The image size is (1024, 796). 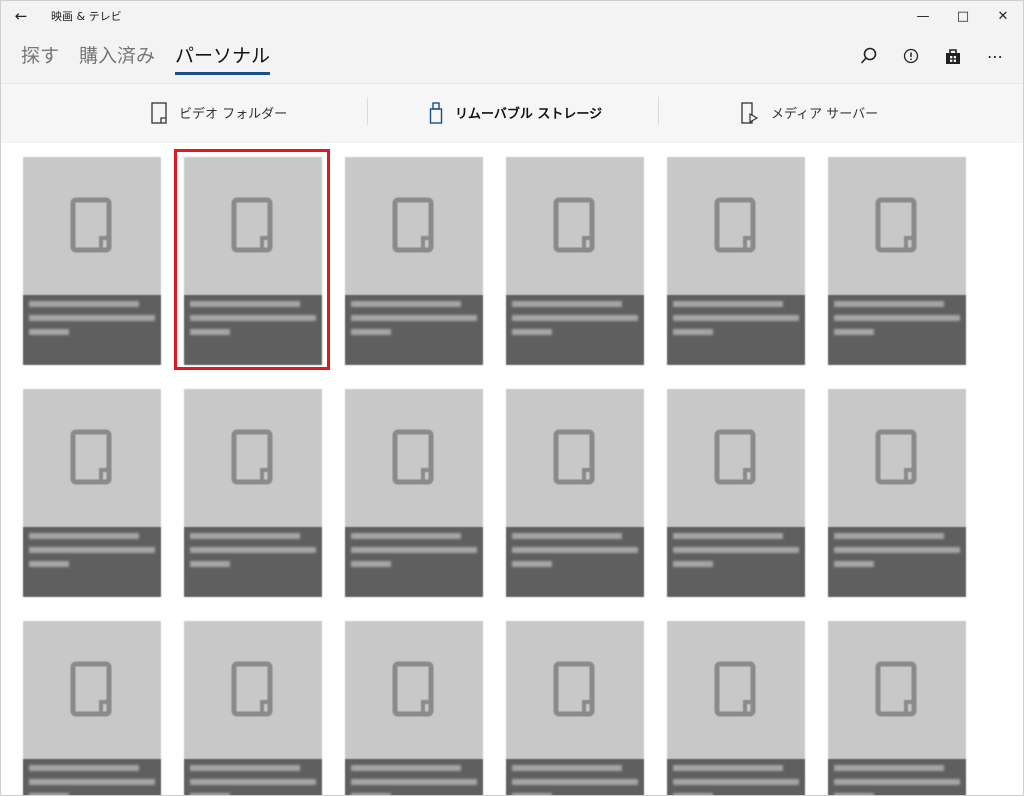 I want to click on source-bar: ビデオ フォルダー リムーバブル ストレージ メディア サーバー, so click(x=512, y=112).